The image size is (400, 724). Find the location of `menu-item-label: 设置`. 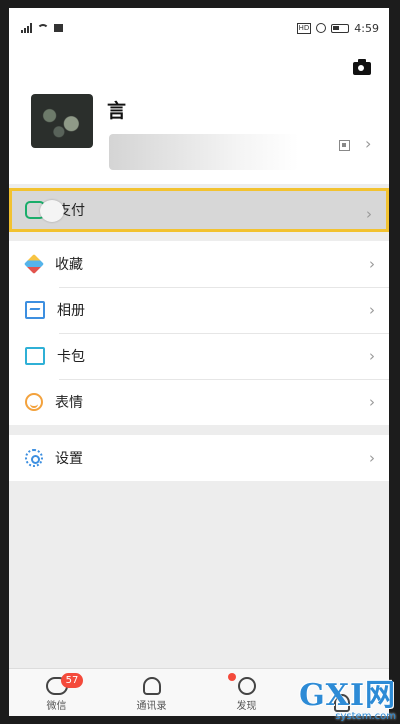

menu-item-label: 设置 is located at coordinates (69, 459).